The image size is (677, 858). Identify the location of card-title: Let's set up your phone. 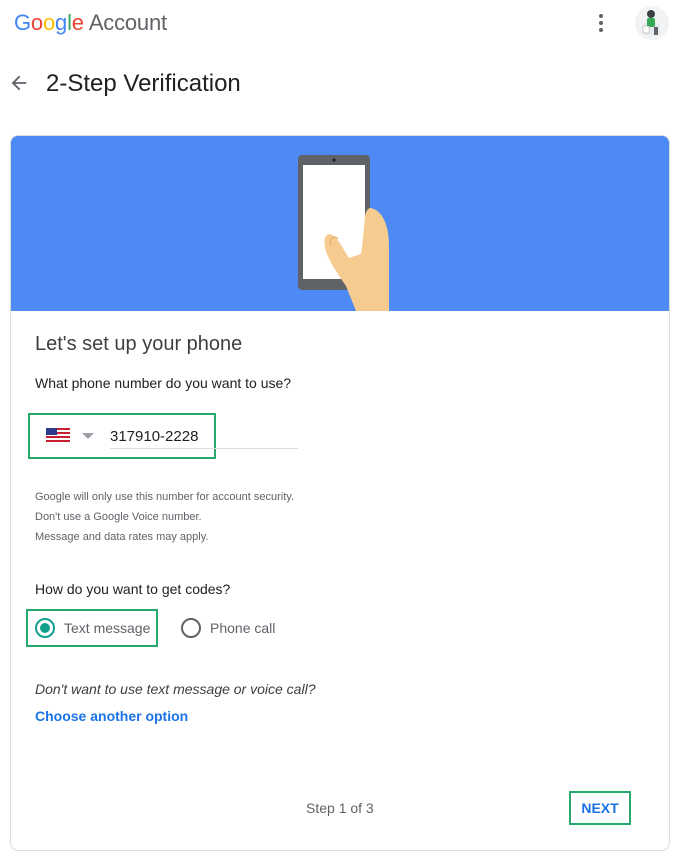
(139, 344).